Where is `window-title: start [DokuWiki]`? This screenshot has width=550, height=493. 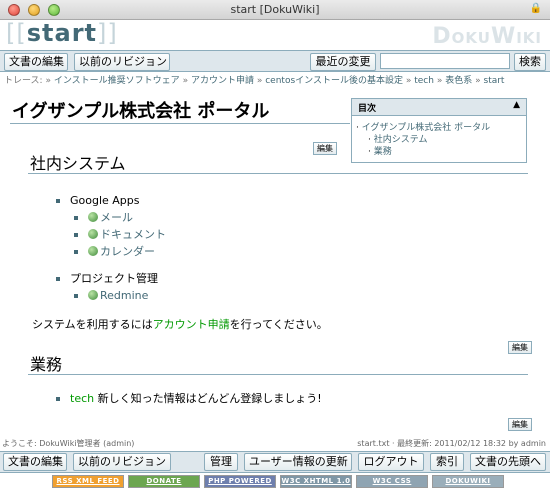
window-title: start [DokuWiki] is located at coordinates (275, 9).